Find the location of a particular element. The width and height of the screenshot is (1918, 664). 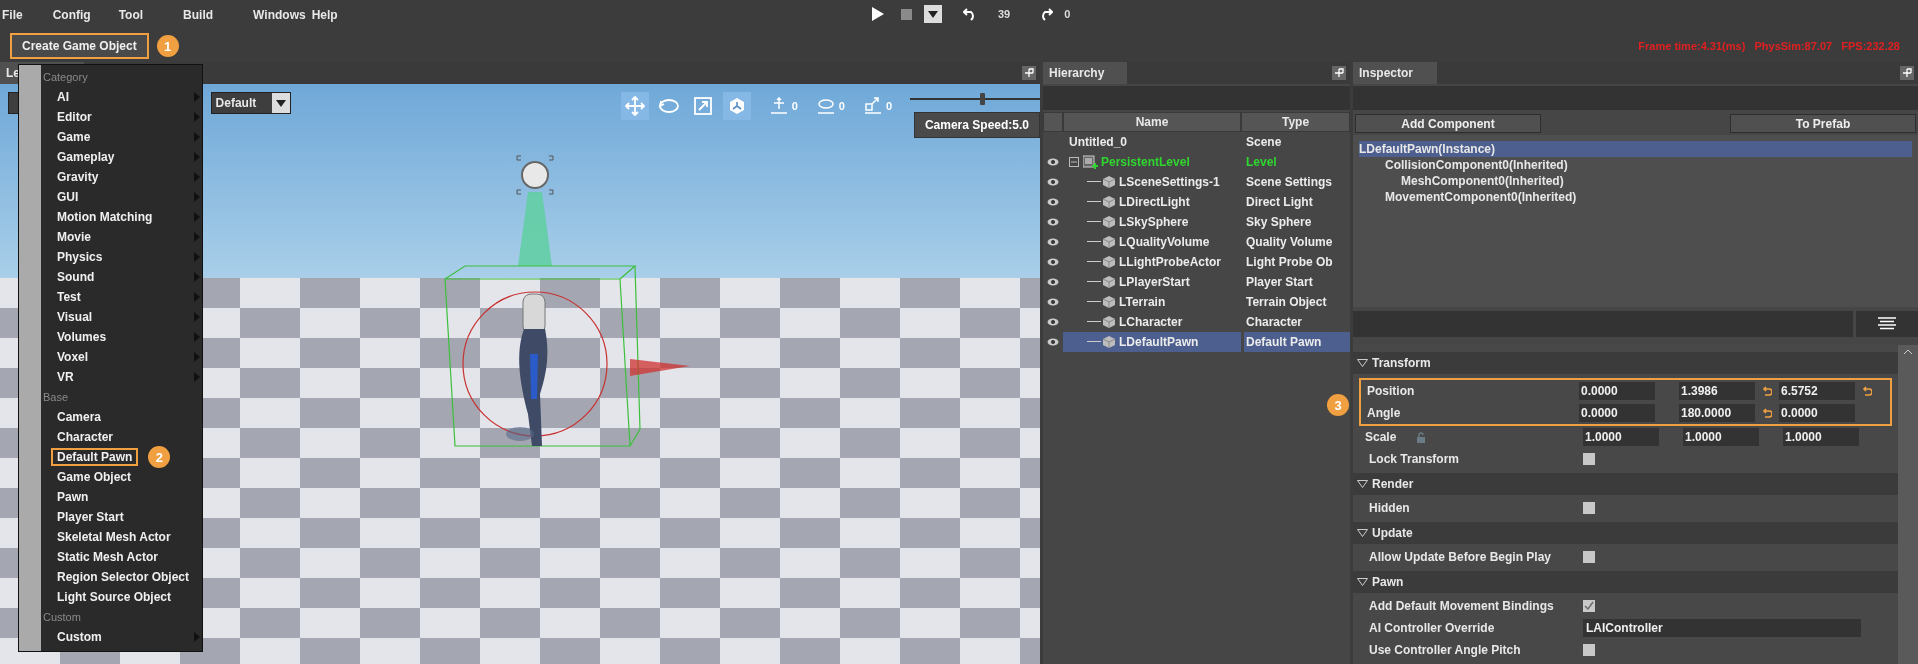

tree-item: LSceneSettings-1 is located at coordinates (1152, 182).